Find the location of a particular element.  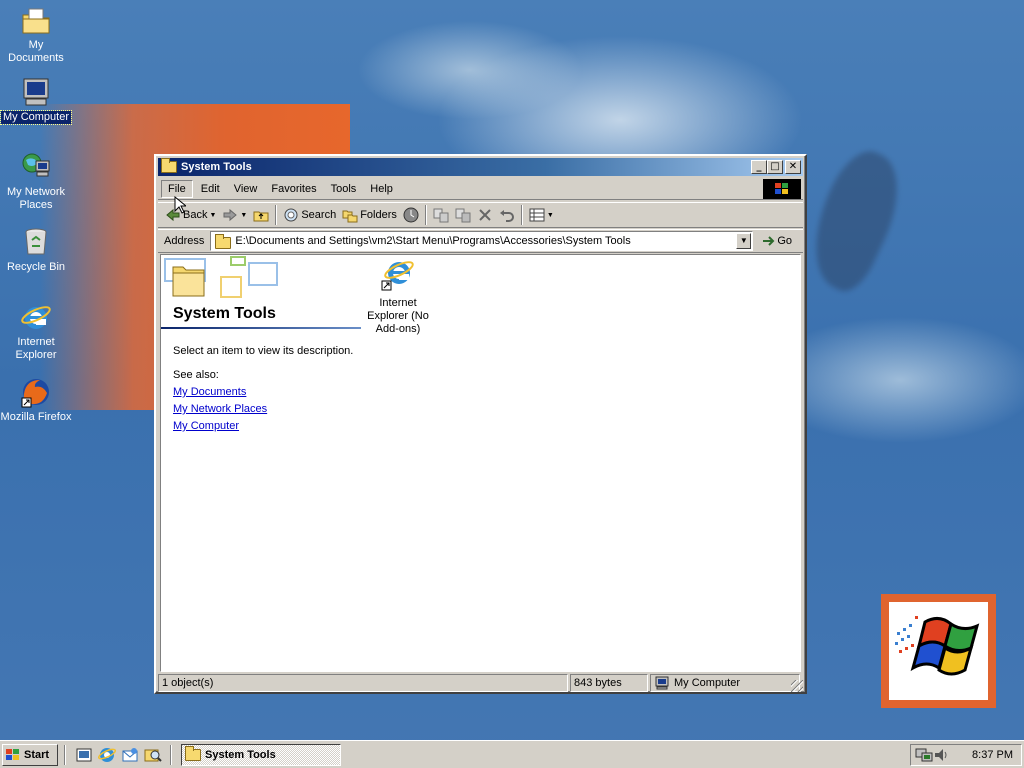

internet-explorer-shortcut-icon is located at coordinates (397, 276).